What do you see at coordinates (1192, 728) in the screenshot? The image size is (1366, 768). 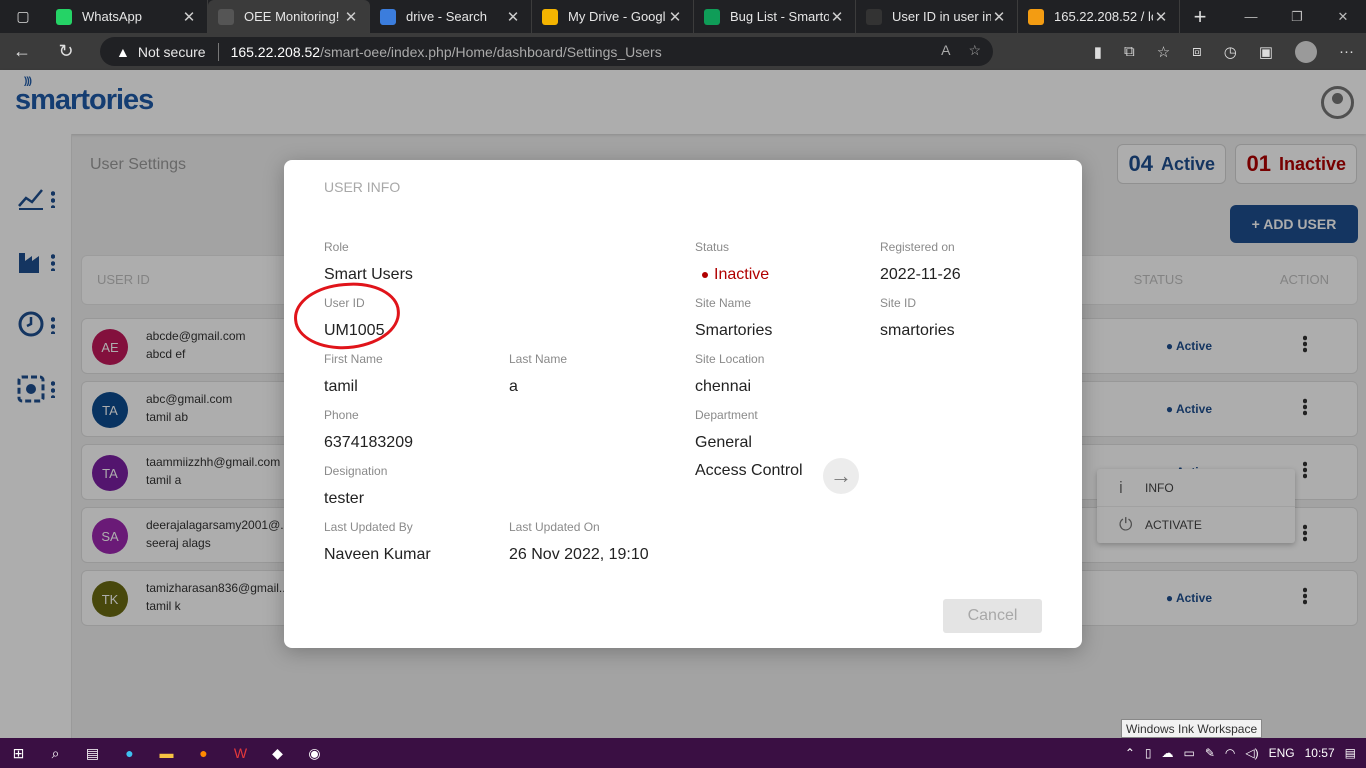 I see `tooltip: Windows Ink Workspace` at bounding box center [1192, 728].